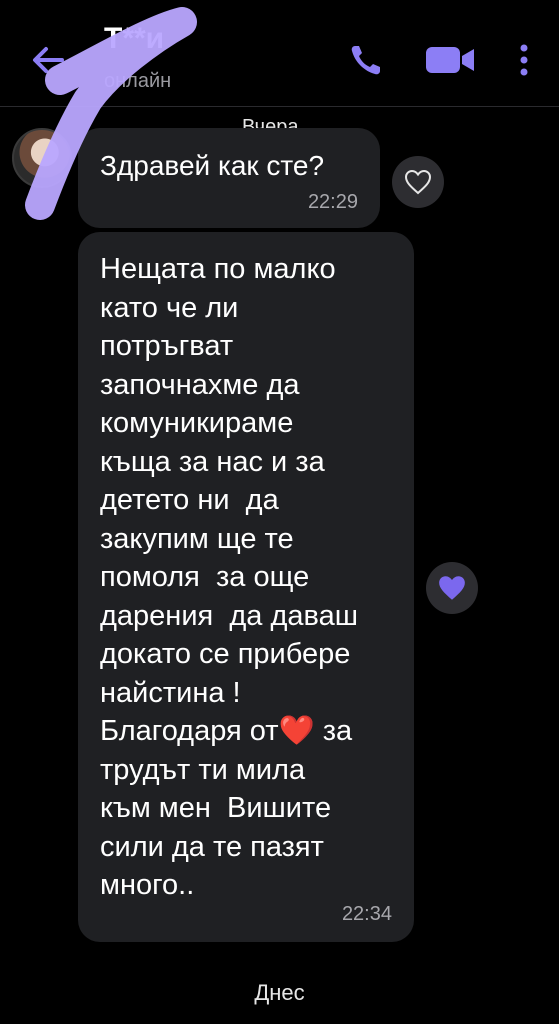 The image size is (559, 1024). What do you see at coordinates (138, 81) in the screenshot?
I see `contact-status: онлайн` at bounding box center [138, 81].